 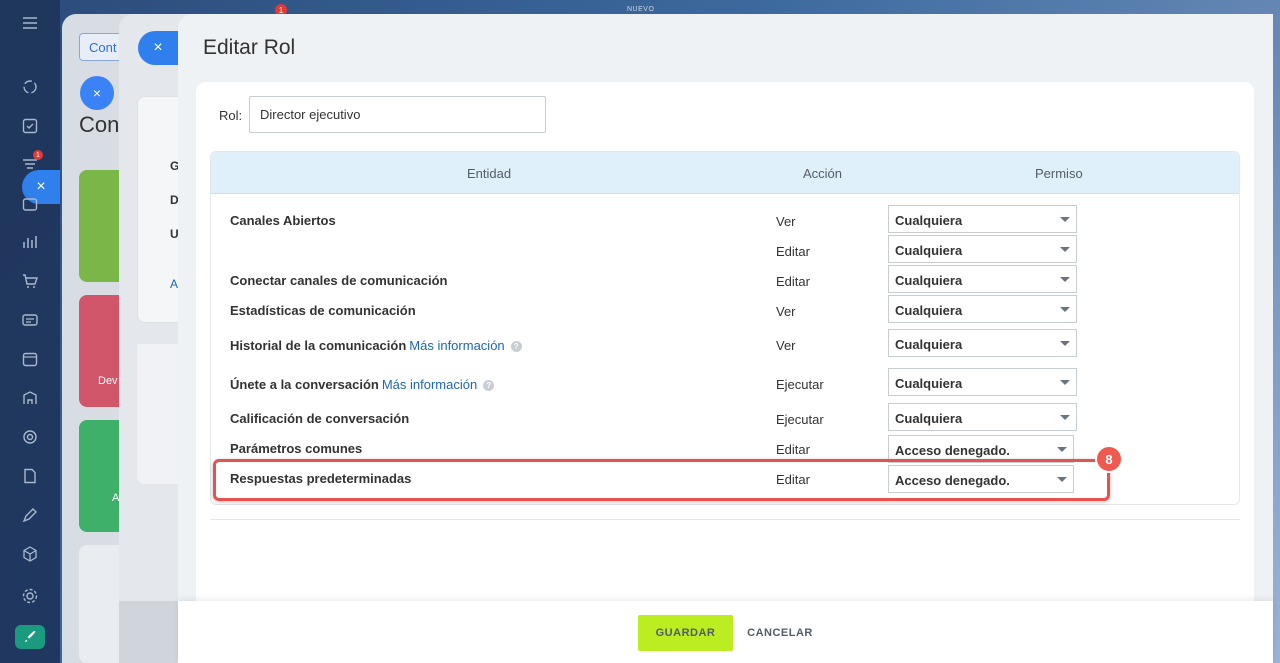 I want to click on entity-name: Calificación de conversación, so click(x=320, y=418).